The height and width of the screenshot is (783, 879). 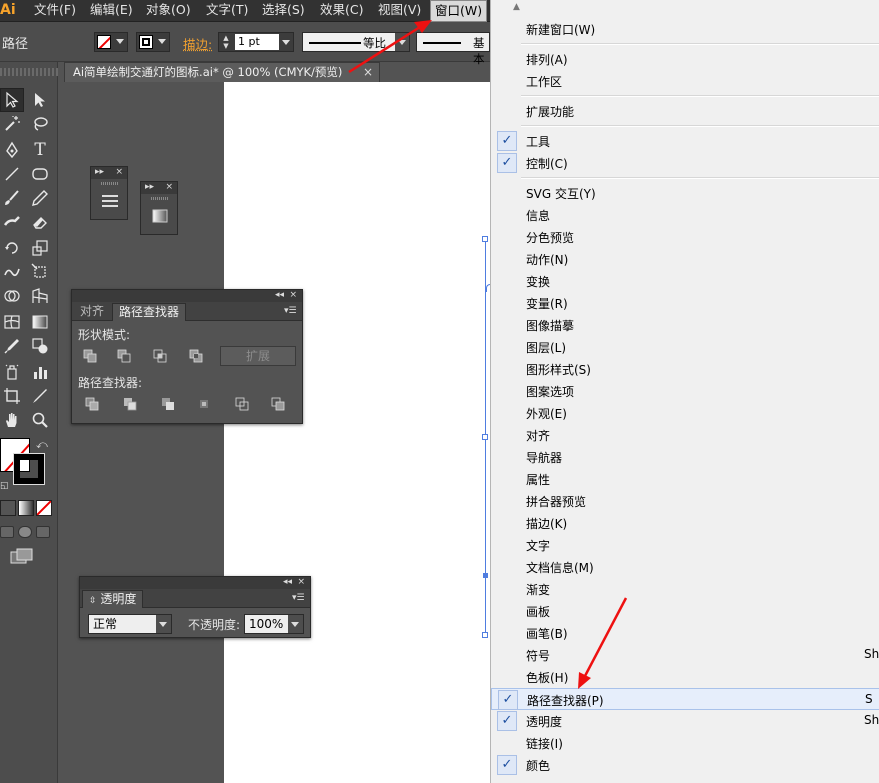 What do you see at coordinates (12, 198) in the screenshot?
I see `paintbrush-tool-icon` at bounding box center [12, 198].